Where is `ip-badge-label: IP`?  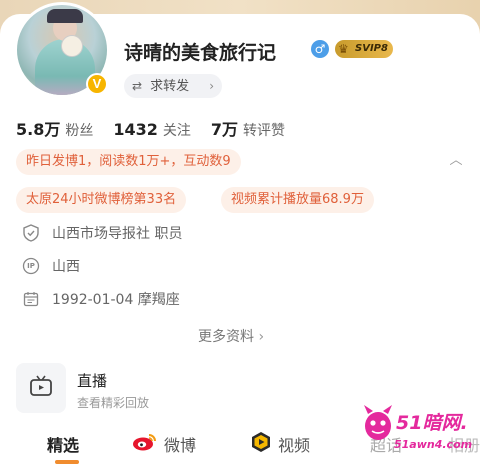
ip-badge-label: IP is located at coordinates (31, 266).